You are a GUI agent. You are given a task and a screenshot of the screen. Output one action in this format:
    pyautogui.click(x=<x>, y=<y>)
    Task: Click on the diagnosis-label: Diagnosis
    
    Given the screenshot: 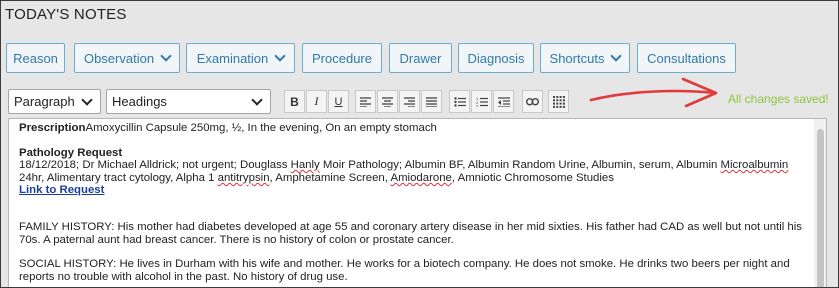 What is the action you would take?
    pyautogui.click(x=496, y=58)
    